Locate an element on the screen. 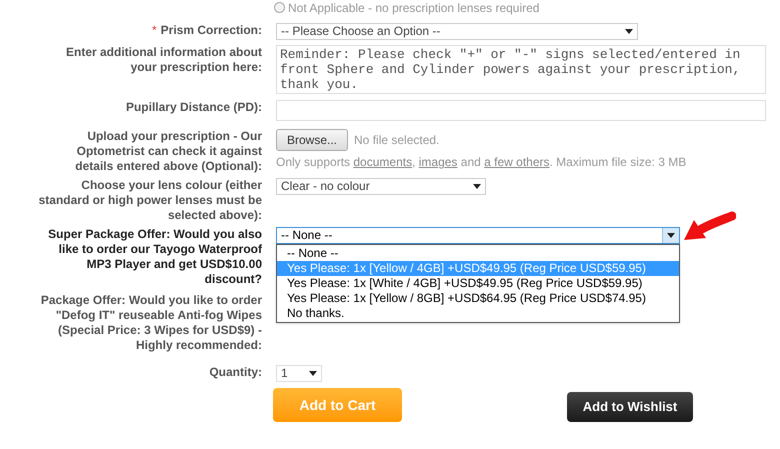 The image size is (780, 449). dropdown-arrow-button is located at coordinates (670, 235).